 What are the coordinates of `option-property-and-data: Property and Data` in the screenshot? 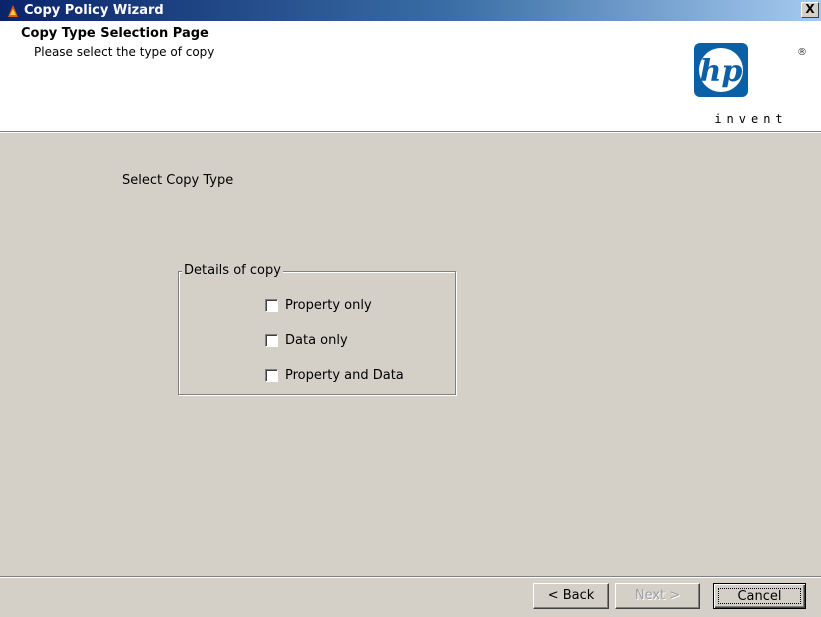 It's located at (334, 375).